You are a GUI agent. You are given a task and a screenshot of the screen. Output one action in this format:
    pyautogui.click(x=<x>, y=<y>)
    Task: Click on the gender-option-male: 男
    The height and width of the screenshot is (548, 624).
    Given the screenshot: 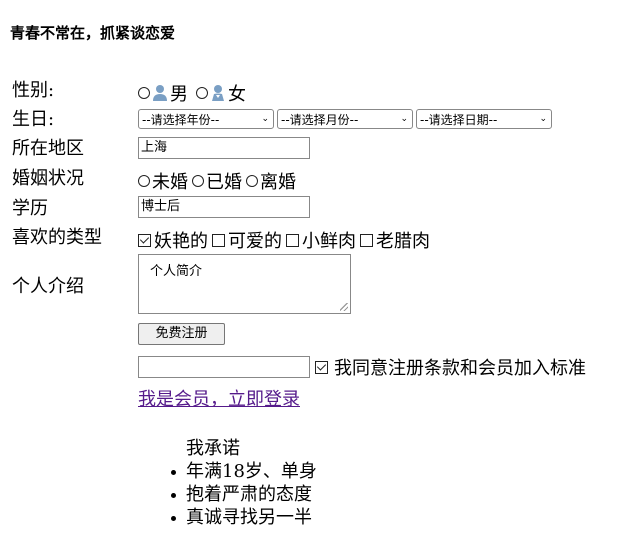 What is the action you would take?
    pyautogui.click(x=163, y=93)
    